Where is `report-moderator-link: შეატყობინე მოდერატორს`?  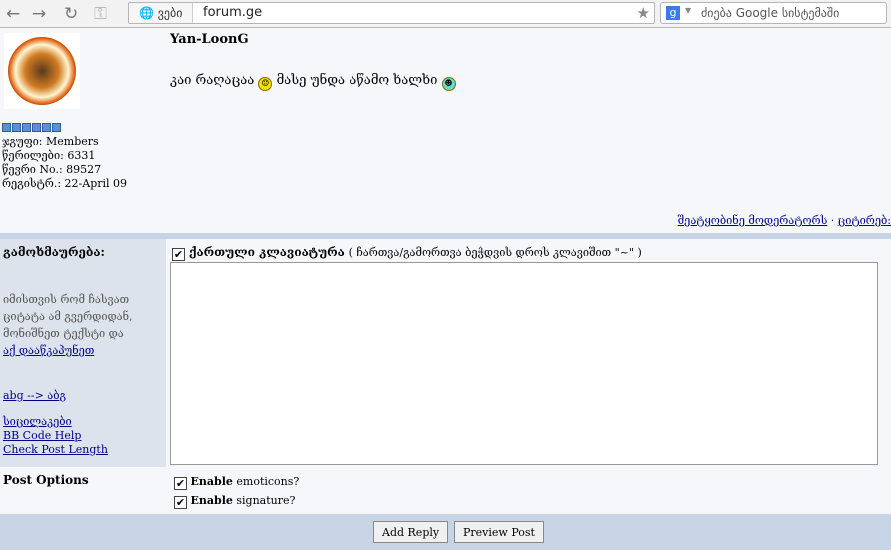
report-moderator-link: შეატყობინე მოდერატორს is located at coordinates (753, 220).